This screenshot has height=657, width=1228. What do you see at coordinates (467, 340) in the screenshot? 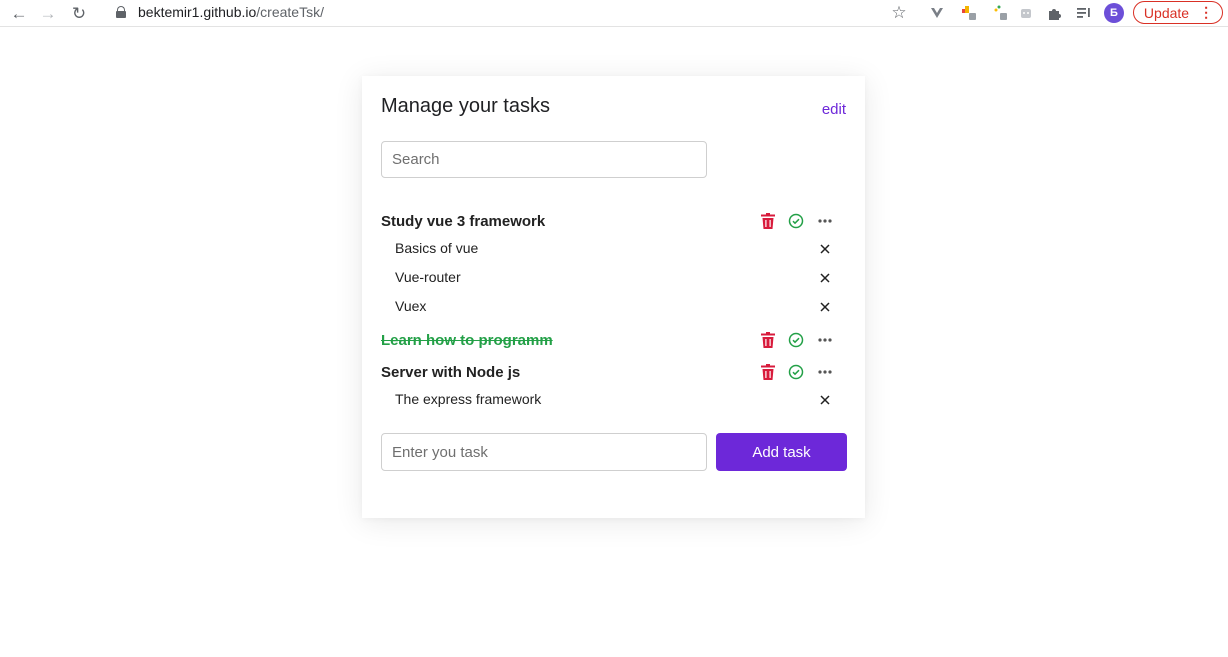
I see `task-title-completed: Learn how to programm` at bounding box center [467, 340].